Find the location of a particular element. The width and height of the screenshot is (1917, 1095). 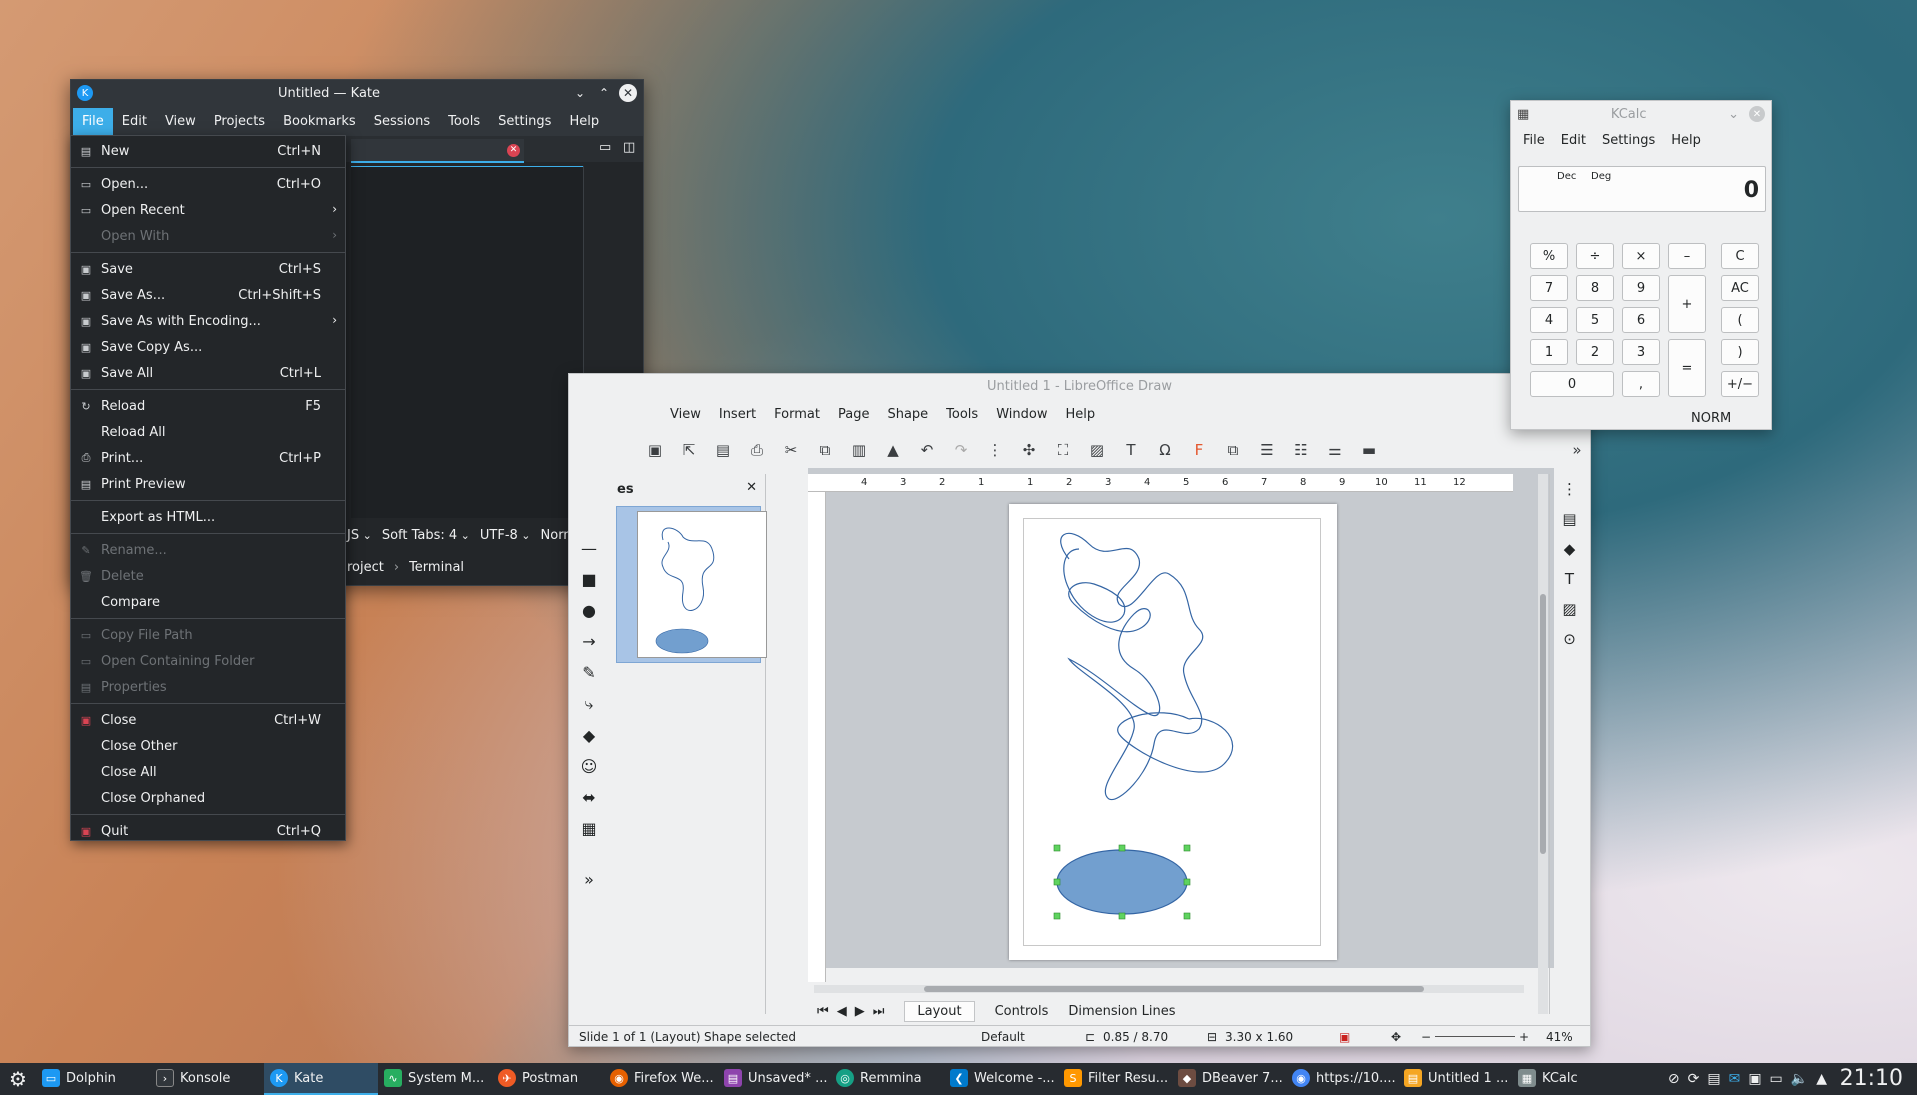

tab-controls: Controls is located at coordinates (1022, 1011).